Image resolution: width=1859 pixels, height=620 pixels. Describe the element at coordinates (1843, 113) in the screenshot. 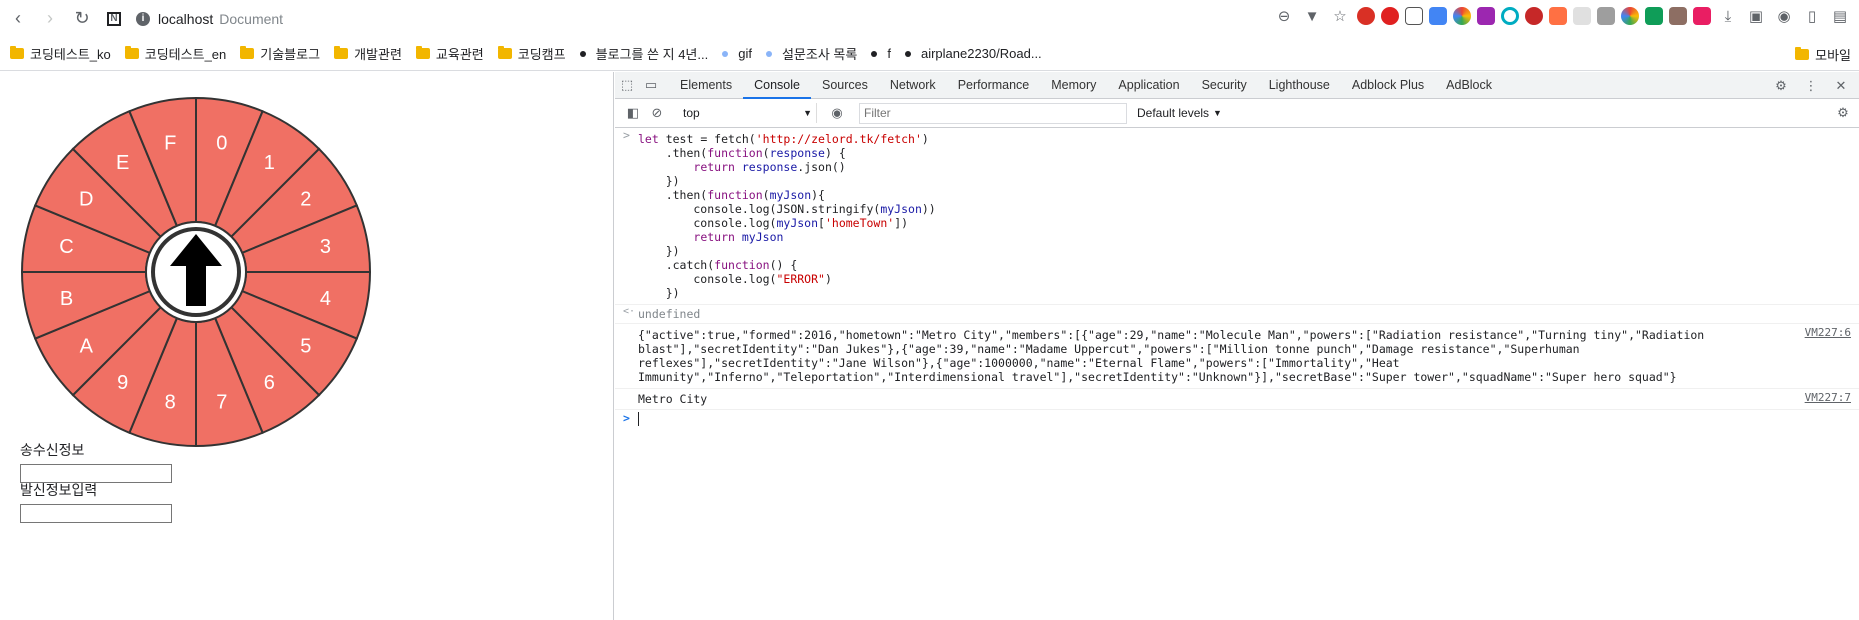

I see `console-settings-icon: ⚙` at that location.